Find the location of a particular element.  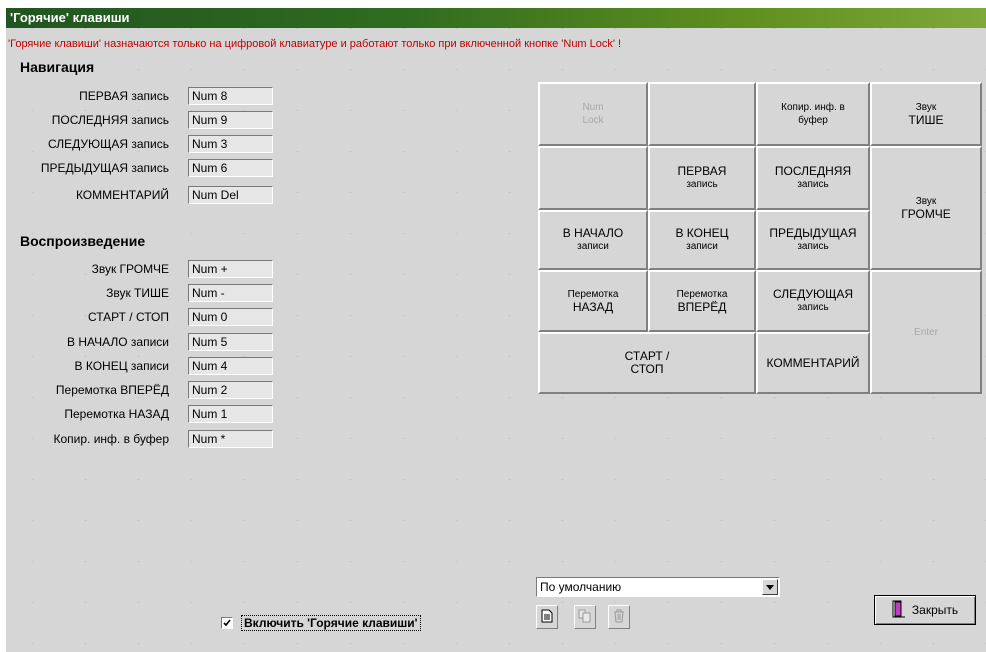

label-to-end: В КОНЕЦ записи is located at coordinates (122, 366).